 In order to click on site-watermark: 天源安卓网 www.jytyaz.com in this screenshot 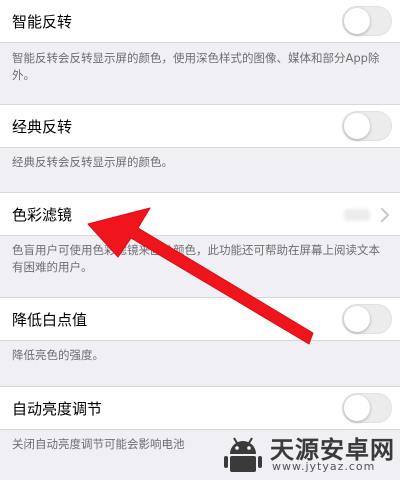, I will do `click(300, 454)`.